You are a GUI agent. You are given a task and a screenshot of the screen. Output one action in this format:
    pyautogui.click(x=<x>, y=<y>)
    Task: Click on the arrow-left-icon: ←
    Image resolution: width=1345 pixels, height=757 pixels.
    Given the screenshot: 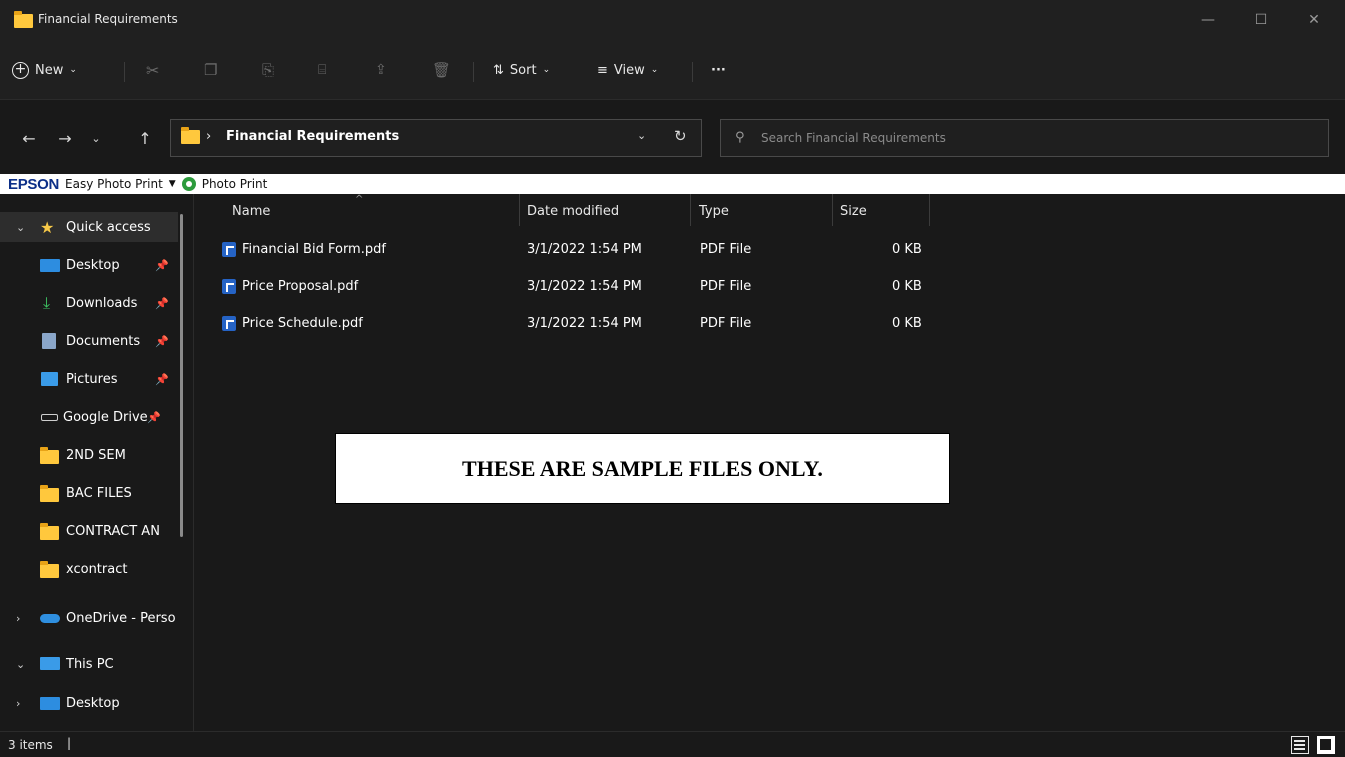 What is the action you would take?
    pyautogui.click(x=29, y=138)
    